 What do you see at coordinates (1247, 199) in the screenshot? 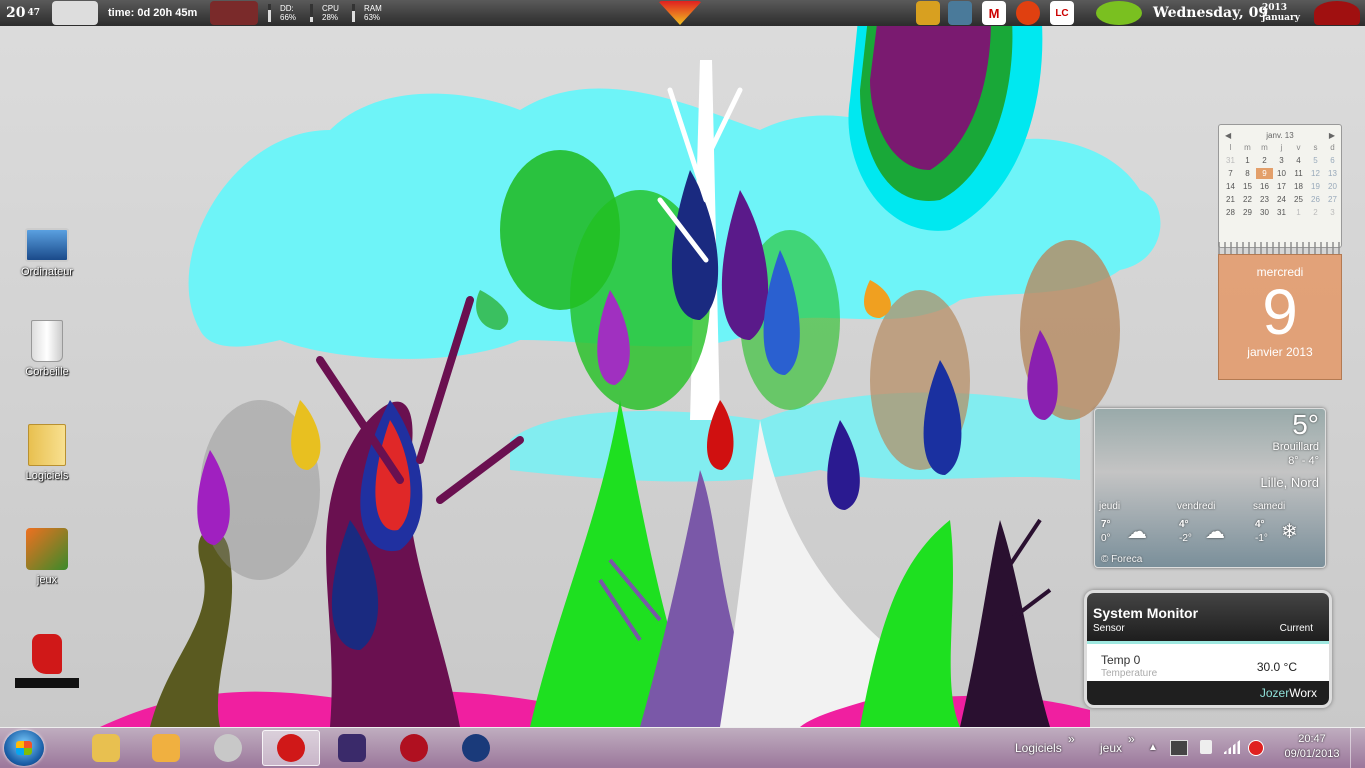
I see `calendar-day-cell: 22` at bounding box center [1247, 199].